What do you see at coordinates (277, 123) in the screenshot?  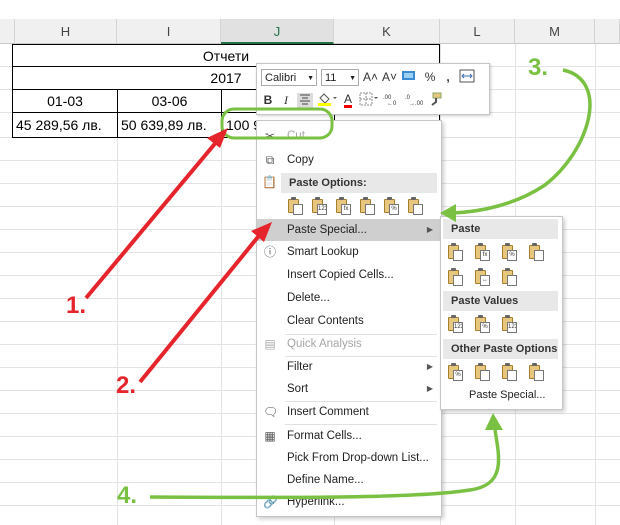 I see `highlight-oval` at bounding box center [277, 123].